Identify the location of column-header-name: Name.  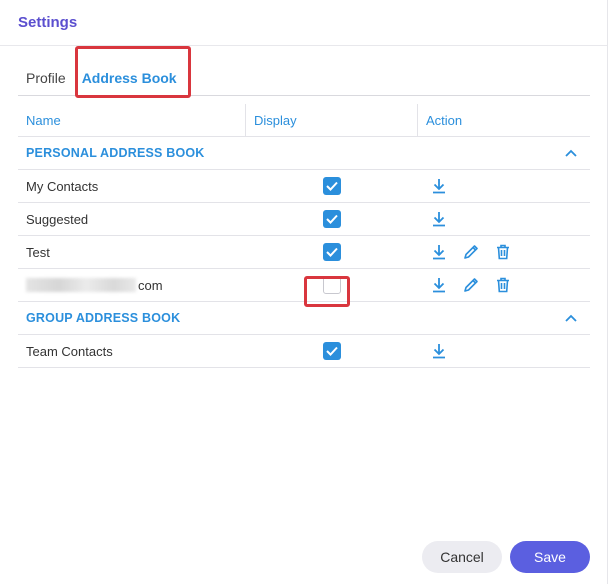
(132, 120).